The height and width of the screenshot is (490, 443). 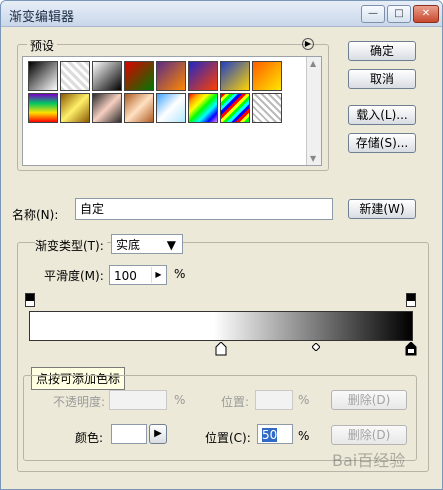 What do you see at coordinates (382, 79) in the screenshot?
I see `cancel-button: 取消` at bounding box center [382, 79].